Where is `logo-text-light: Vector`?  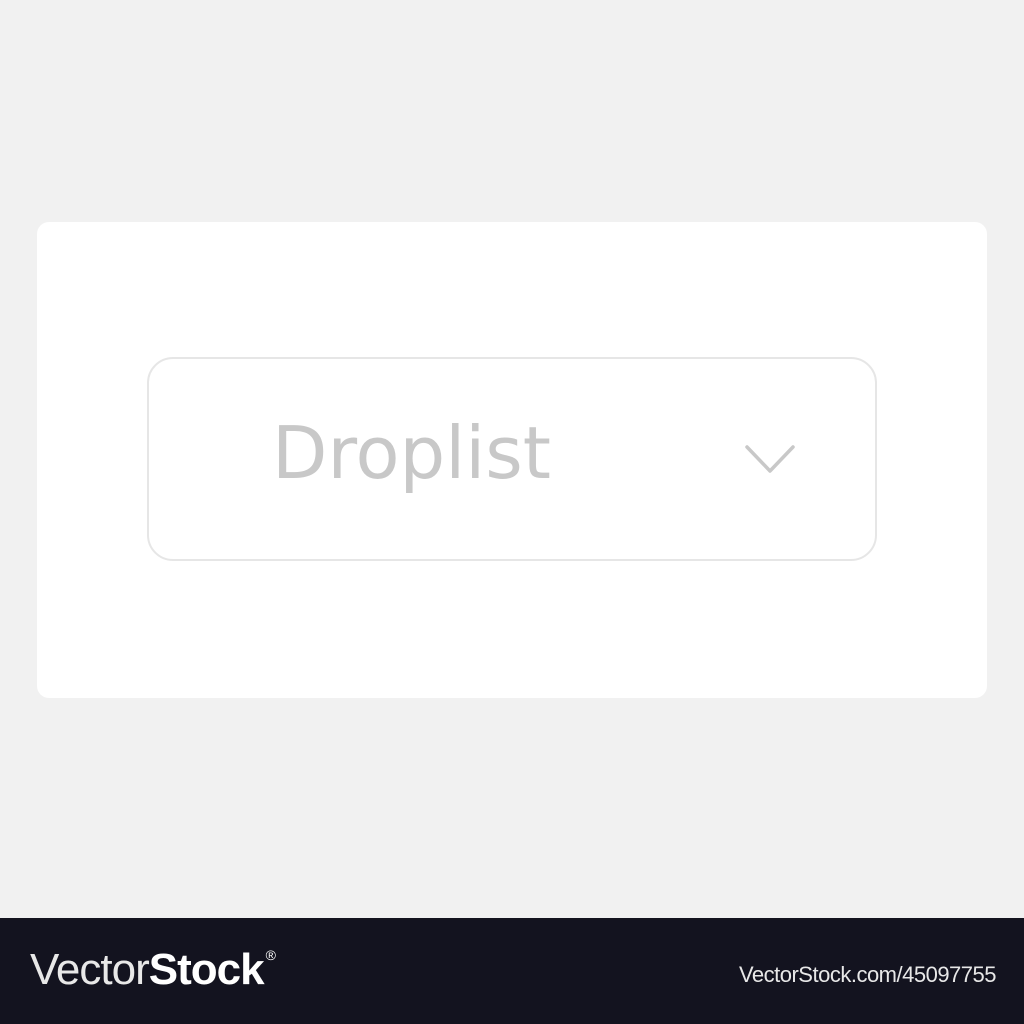 logo-text-light: Vector is located at coordinates (90, 969).